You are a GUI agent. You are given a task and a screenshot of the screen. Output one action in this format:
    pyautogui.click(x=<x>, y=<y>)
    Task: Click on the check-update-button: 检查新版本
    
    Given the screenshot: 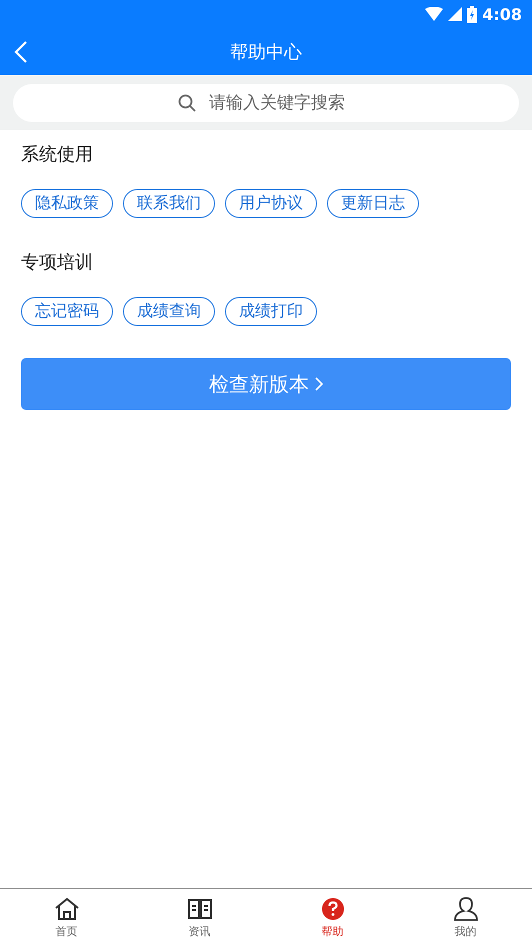 What is the action you would take?
    pyautogui.click(x=266, y=384)
    